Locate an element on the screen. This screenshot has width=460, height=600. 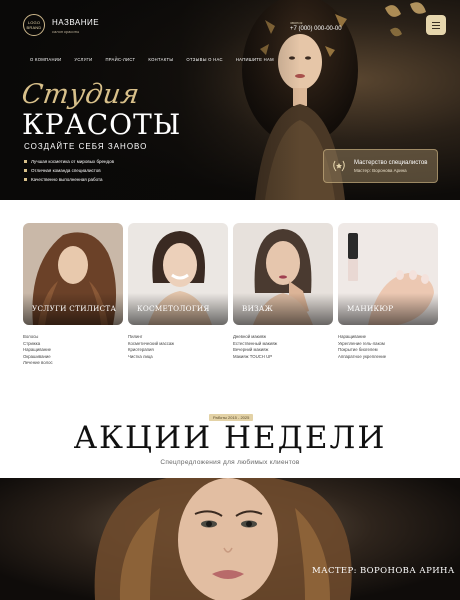
menu-icon is located at coordinates (436, 25).